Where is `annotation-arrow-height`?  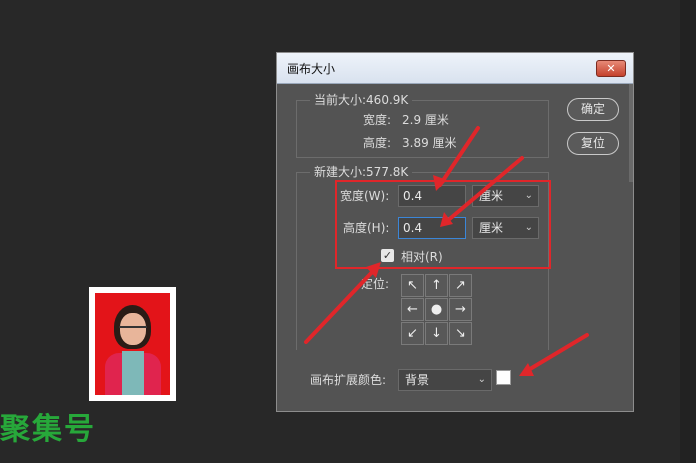
annotation-arrow-height is located at coordinates (484, 190).